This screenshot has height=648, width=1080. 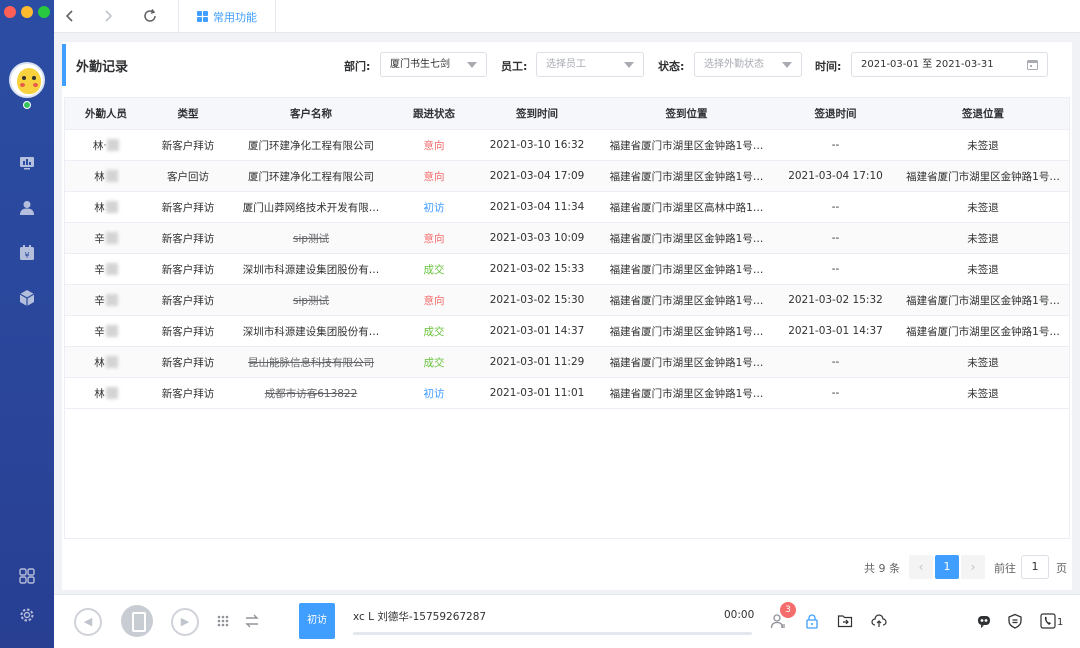 I want to click on prev-page-button: ‹, so click(x=921, y=567).